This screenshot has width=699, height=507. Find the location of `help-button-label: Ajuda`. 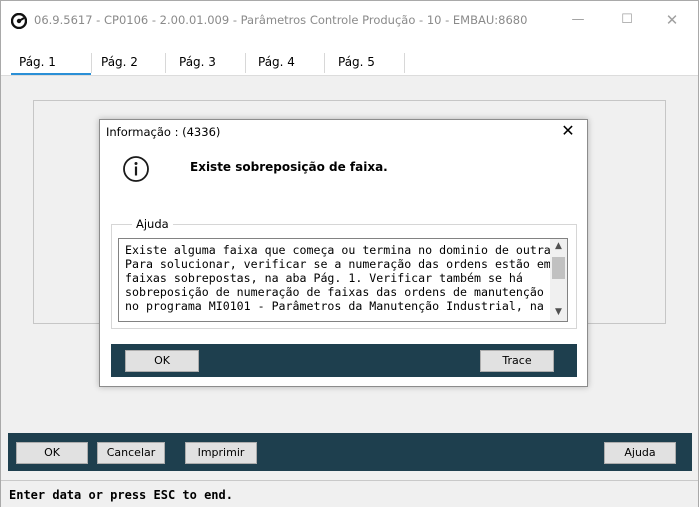

help-button-label: Ajuda is located at coordinates (640, 452).